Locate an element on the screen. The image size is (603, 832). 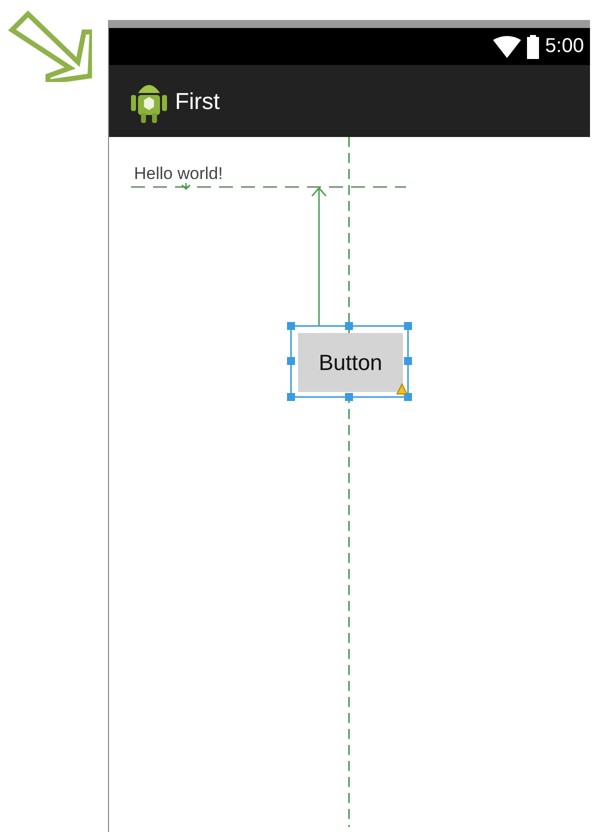
wifi-icon is located at coordinates (507, 47).